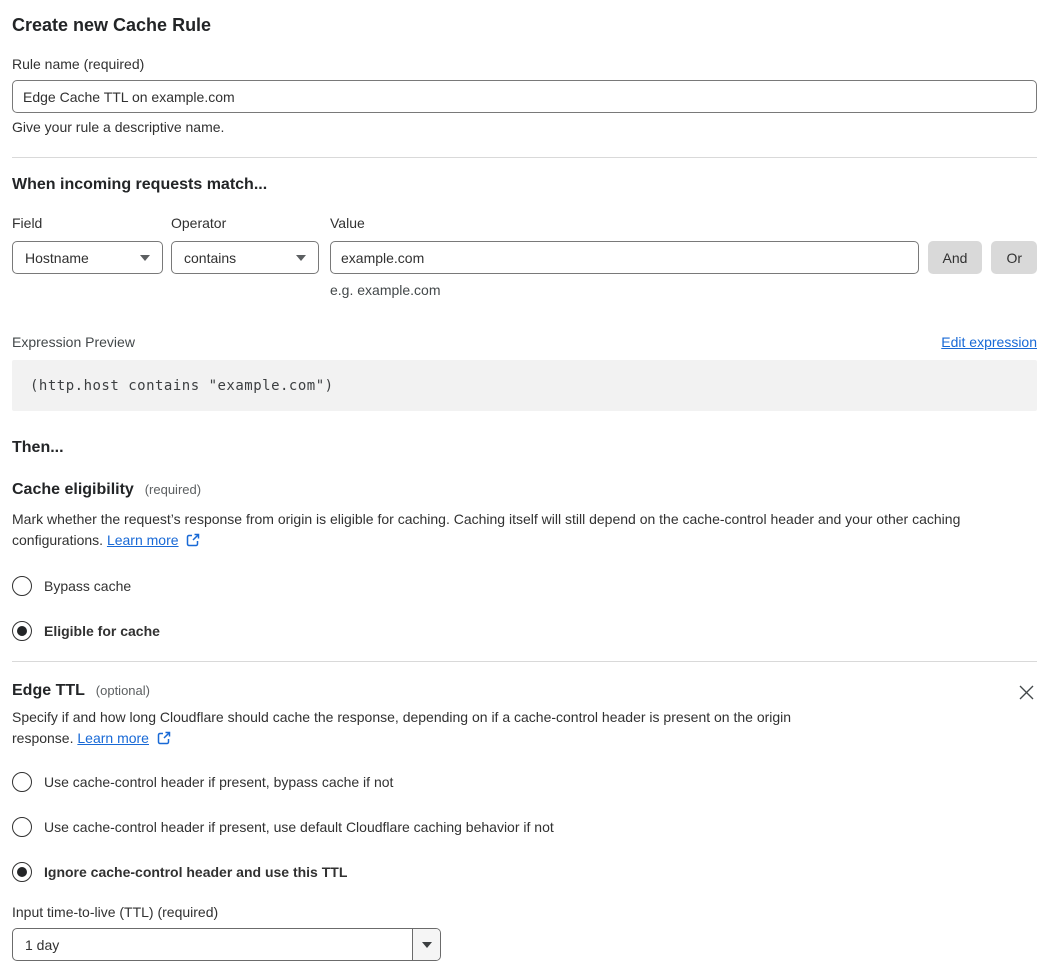 The image size is (1058, 961). I want to click on value-label: Value, so click(347, 223).